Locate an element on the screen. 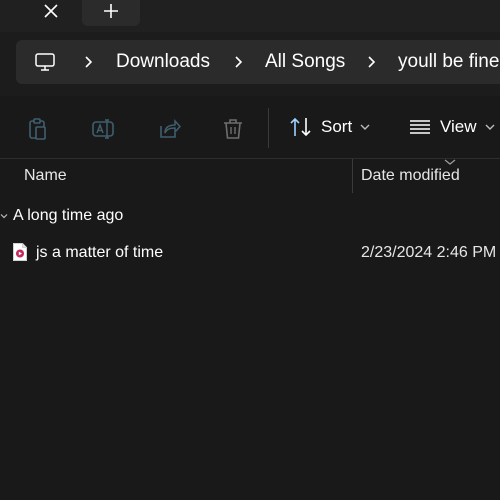 This screenshot has width=500, height=500. file-date-modified: 2/23/2024 2:46 PM is located at coordinates (429, 252).